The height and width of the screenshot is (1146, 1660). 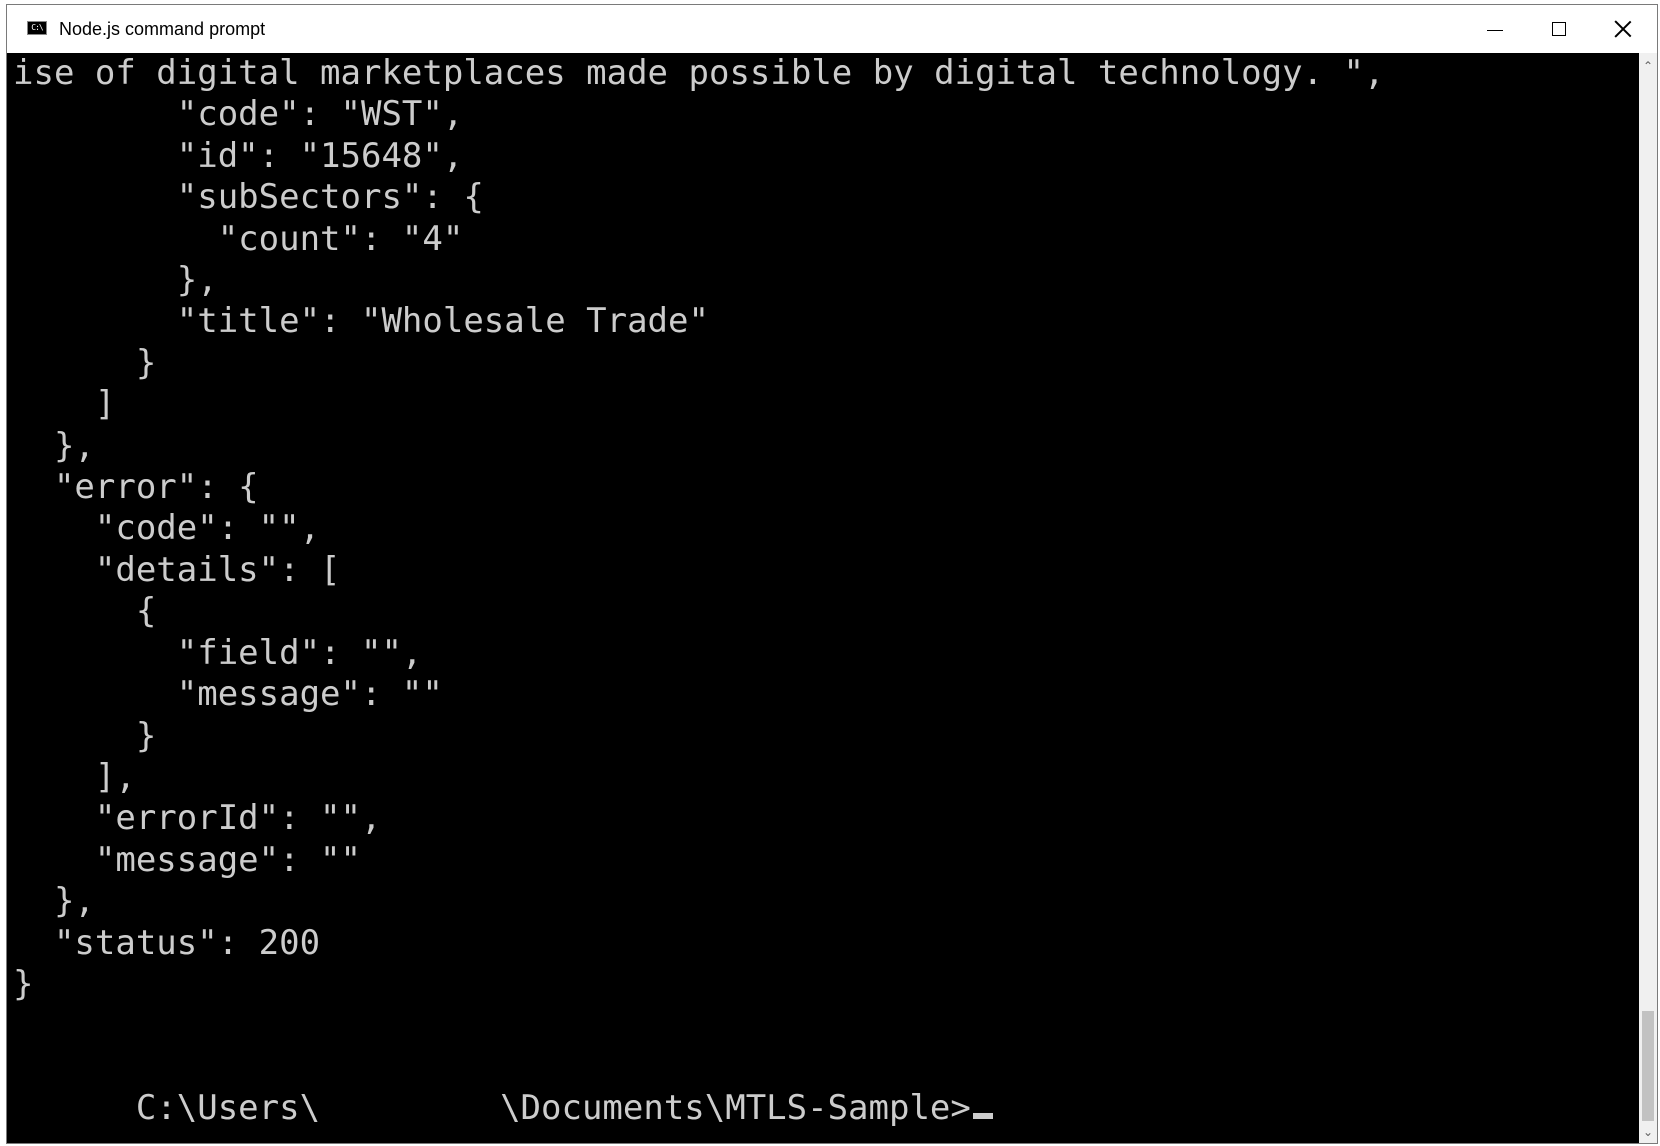 What do you see at coordinates (238, 114) in the screenshot?
I see `console-line: "code": "WST",` at bounding box center [238, 114].